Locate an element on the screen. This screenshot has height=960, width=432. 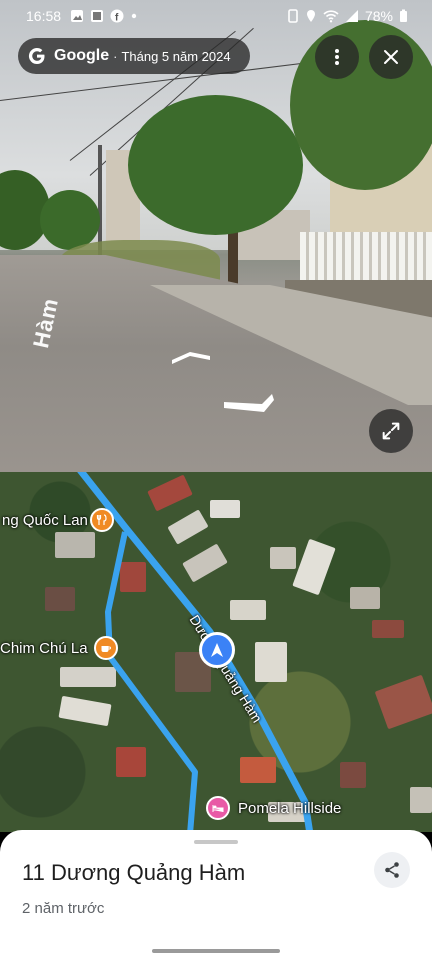
gesture-navigation-bar is located at coordinates (216, 951).